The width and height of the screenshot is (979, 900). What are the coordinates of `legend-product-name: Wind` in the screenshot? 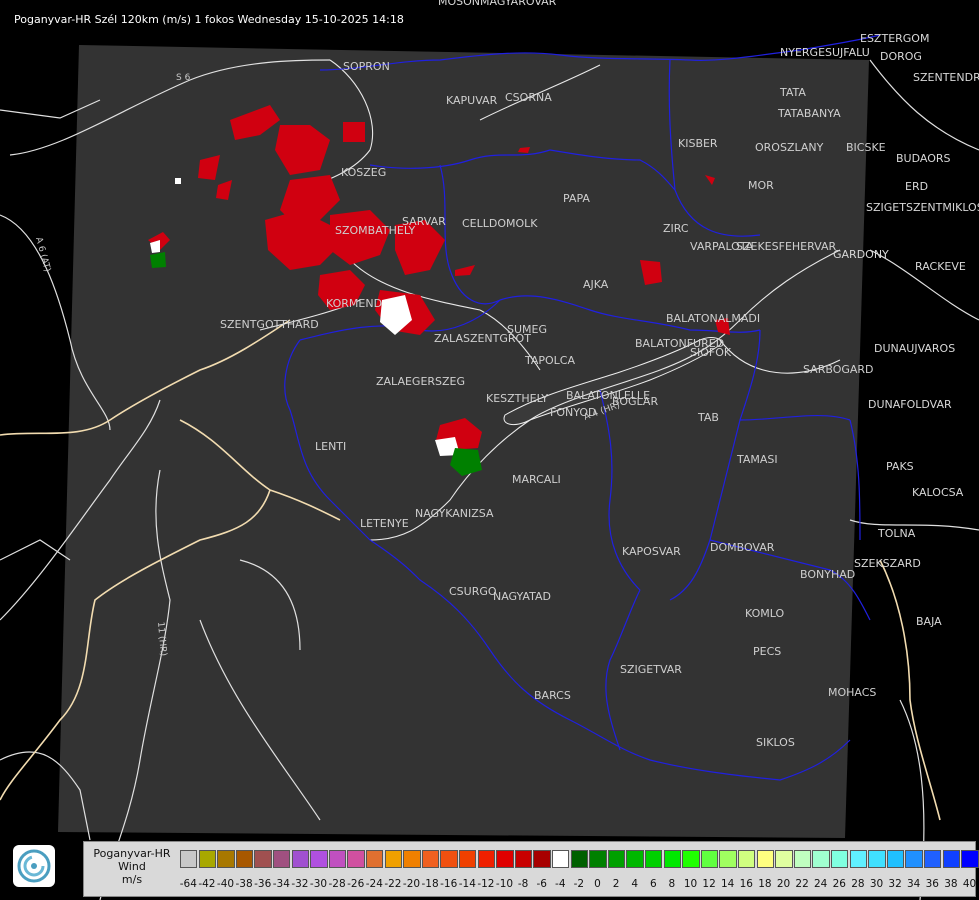 It's located at (132, 866).